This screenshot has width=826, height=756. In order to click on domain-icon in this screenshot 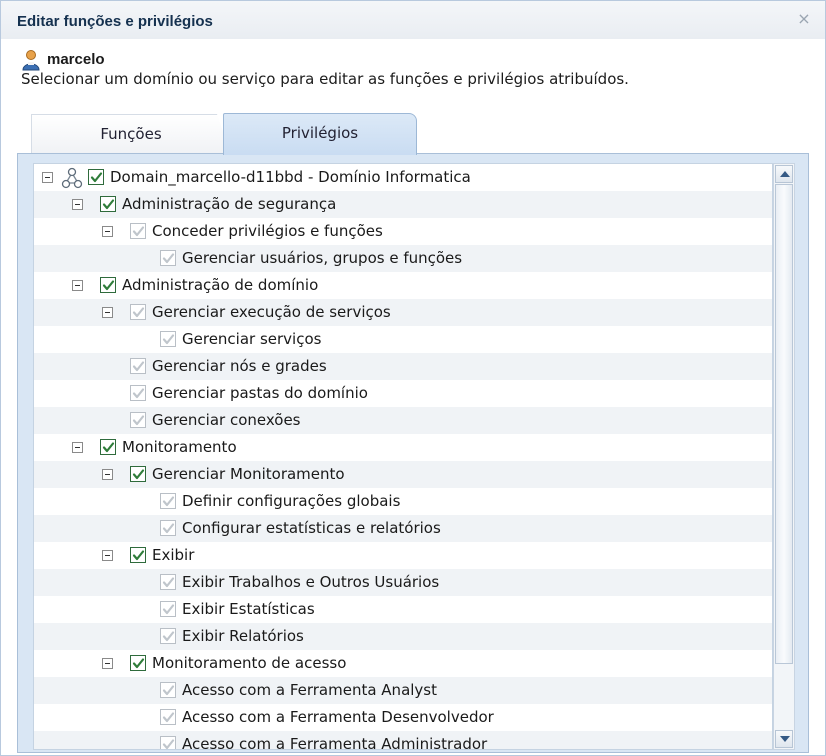, I will do `click(72, 178)`.